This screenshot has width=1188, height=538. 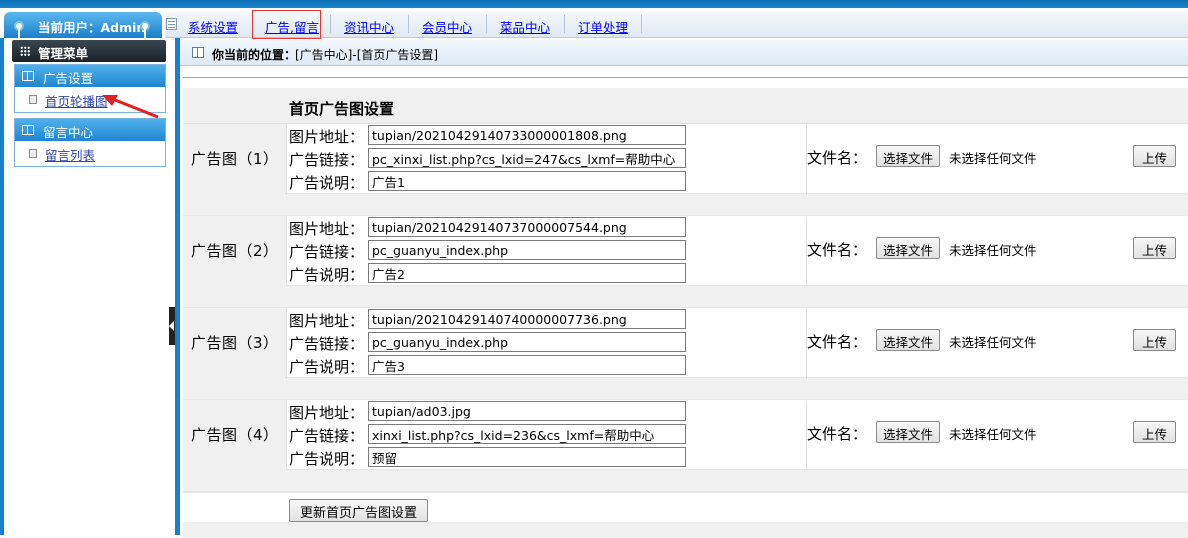 What do you see at coordinates (685, 530) in the screenshot?
I see `footer-fill` at bounding box center [685, 530].